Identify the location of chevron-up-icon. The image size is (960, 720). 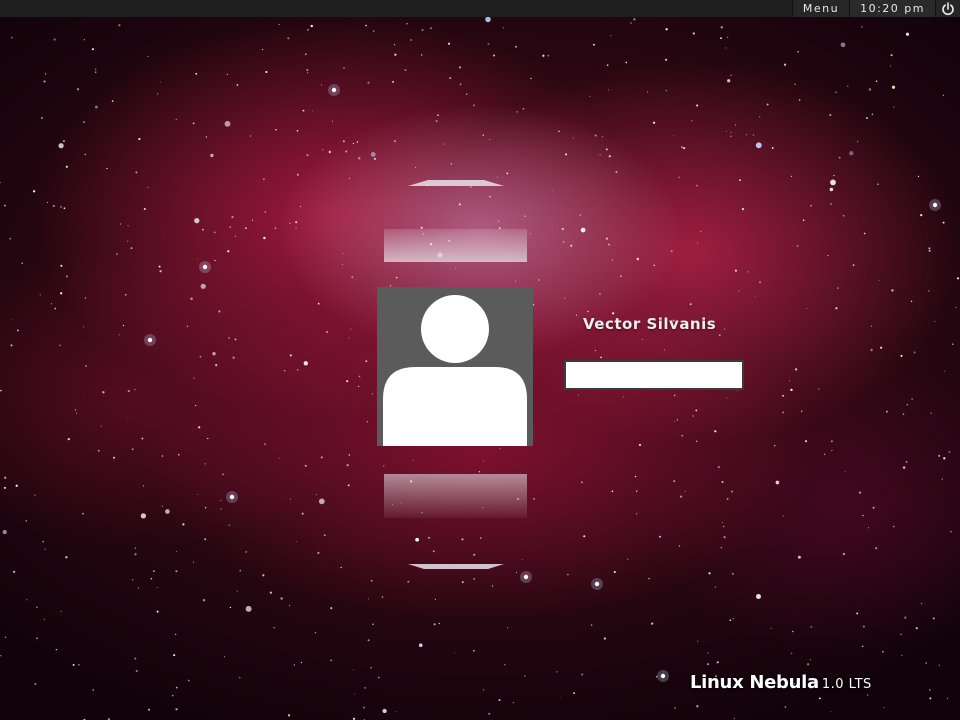
(456, 183).